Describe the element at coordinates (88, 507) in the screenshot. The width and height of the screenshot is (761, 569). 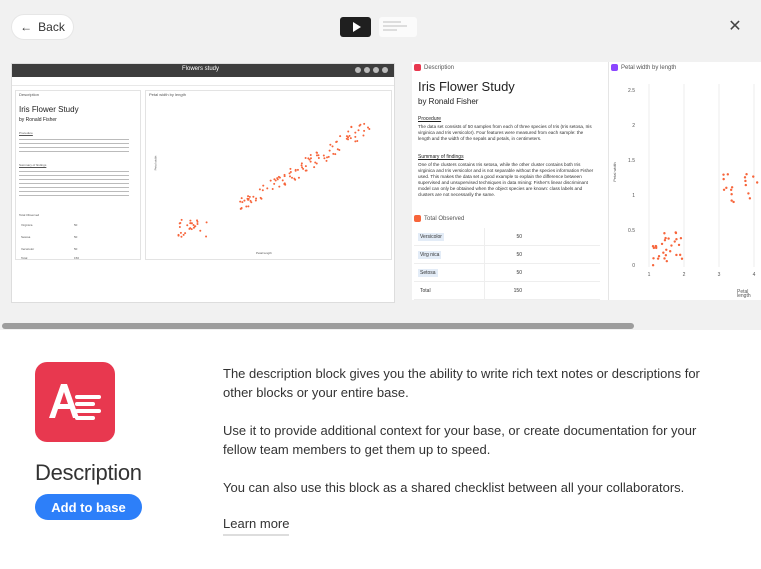
I see `add-to-base-button: Add to base` at that location.